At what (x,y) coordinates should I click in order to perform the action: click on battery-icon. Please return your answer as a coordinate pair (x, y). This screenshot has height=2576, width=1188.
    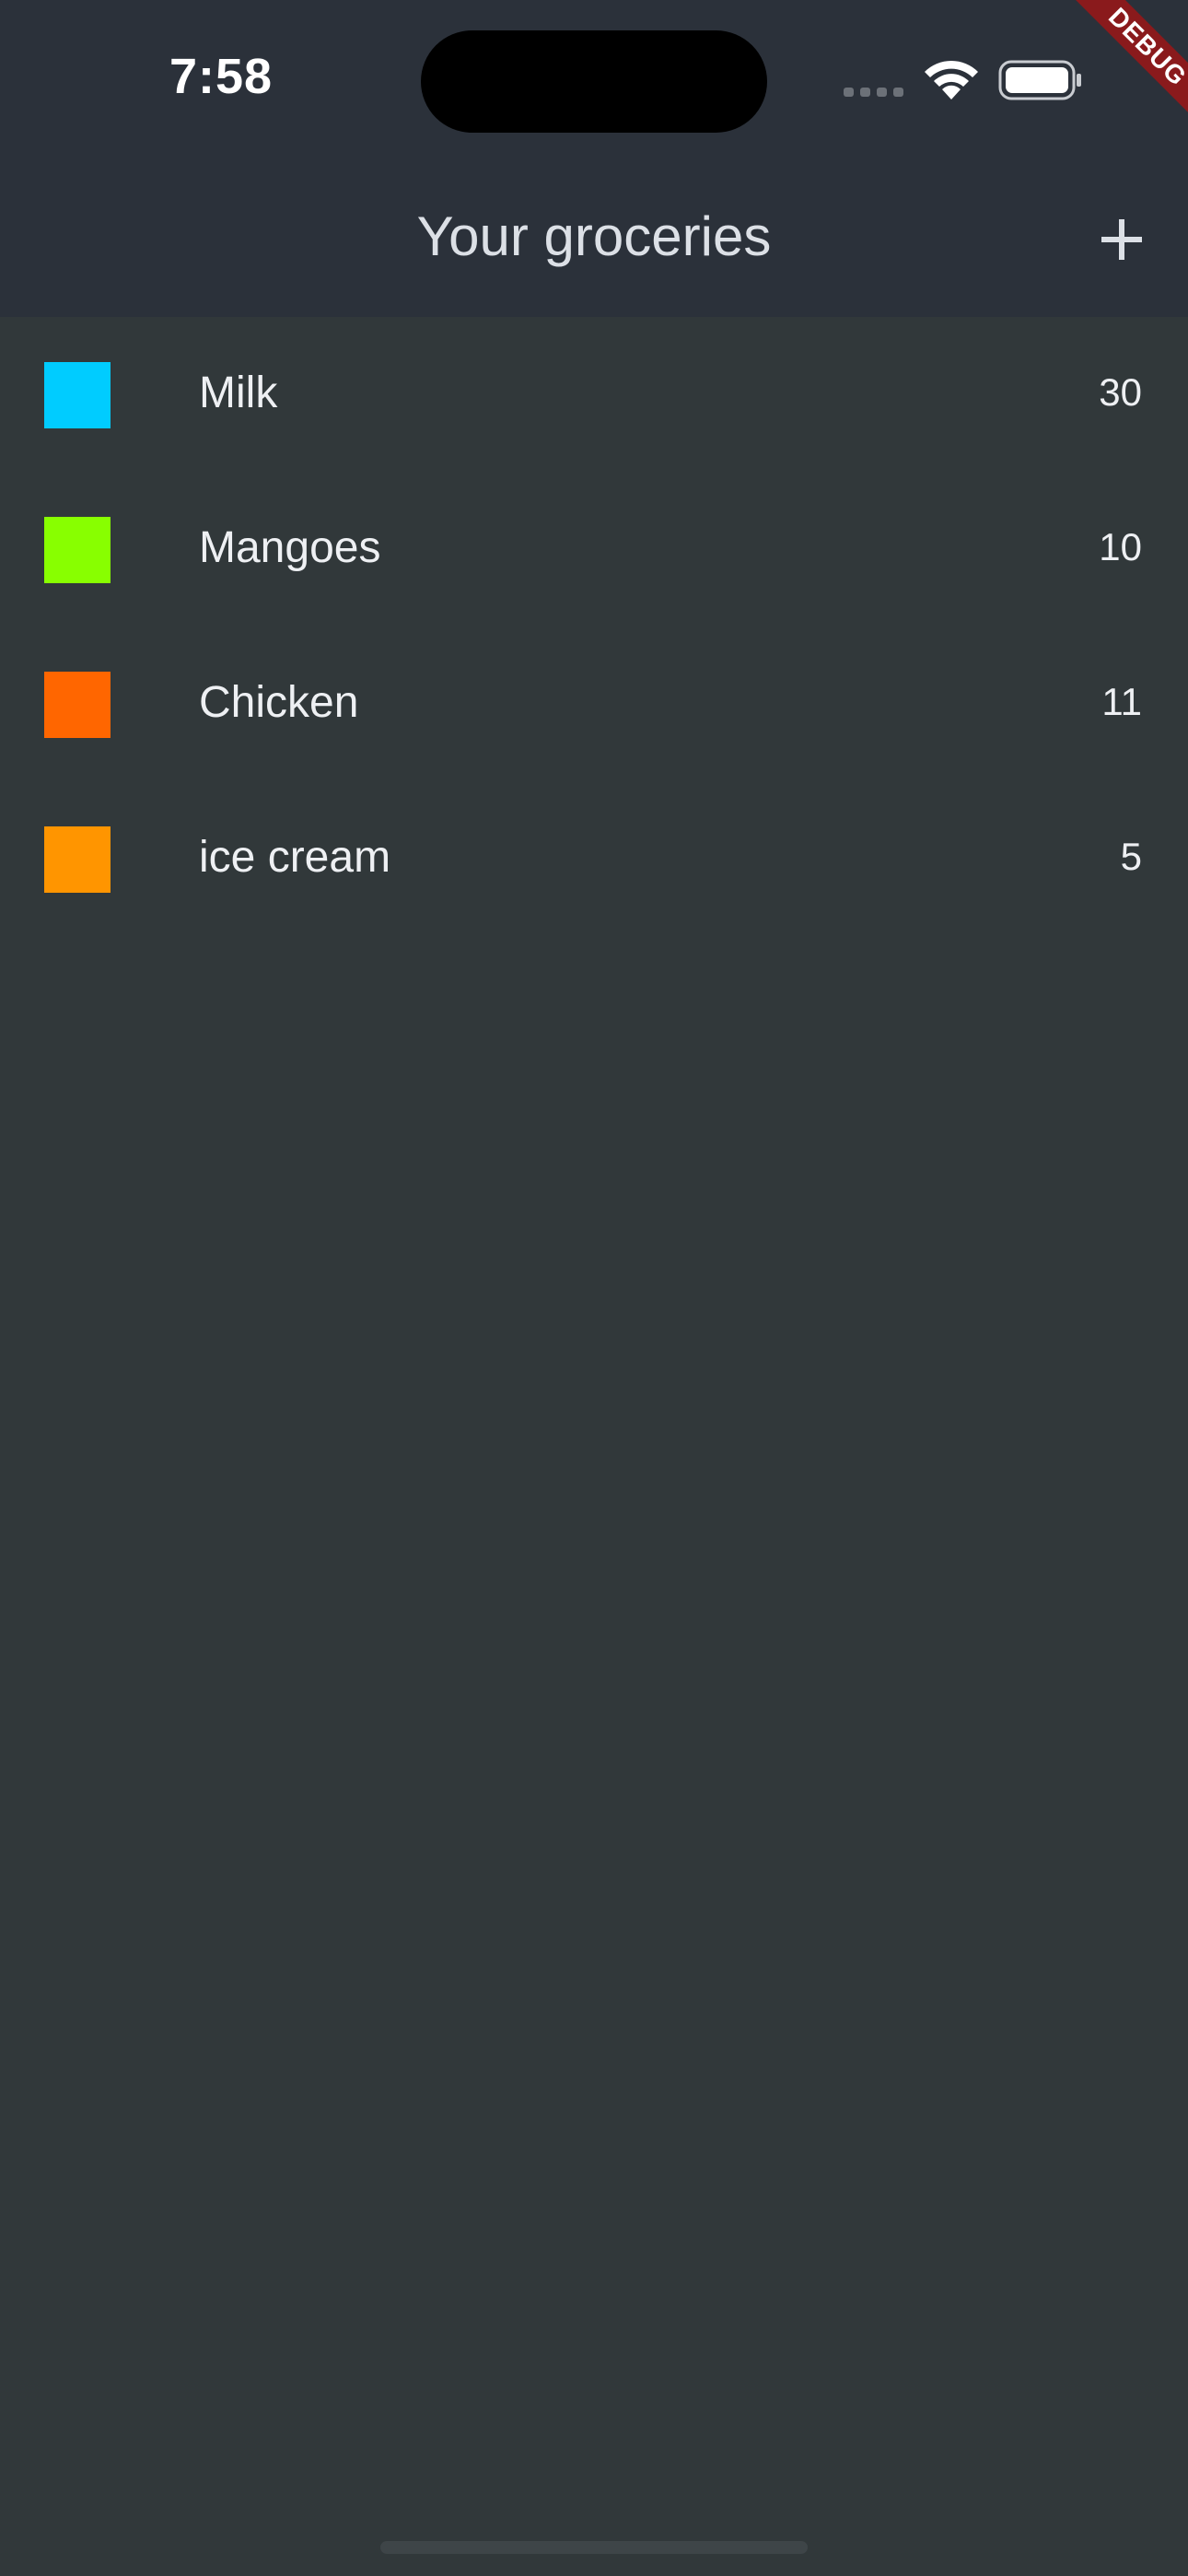
    Looking at the image, I should click on (1040, 80).